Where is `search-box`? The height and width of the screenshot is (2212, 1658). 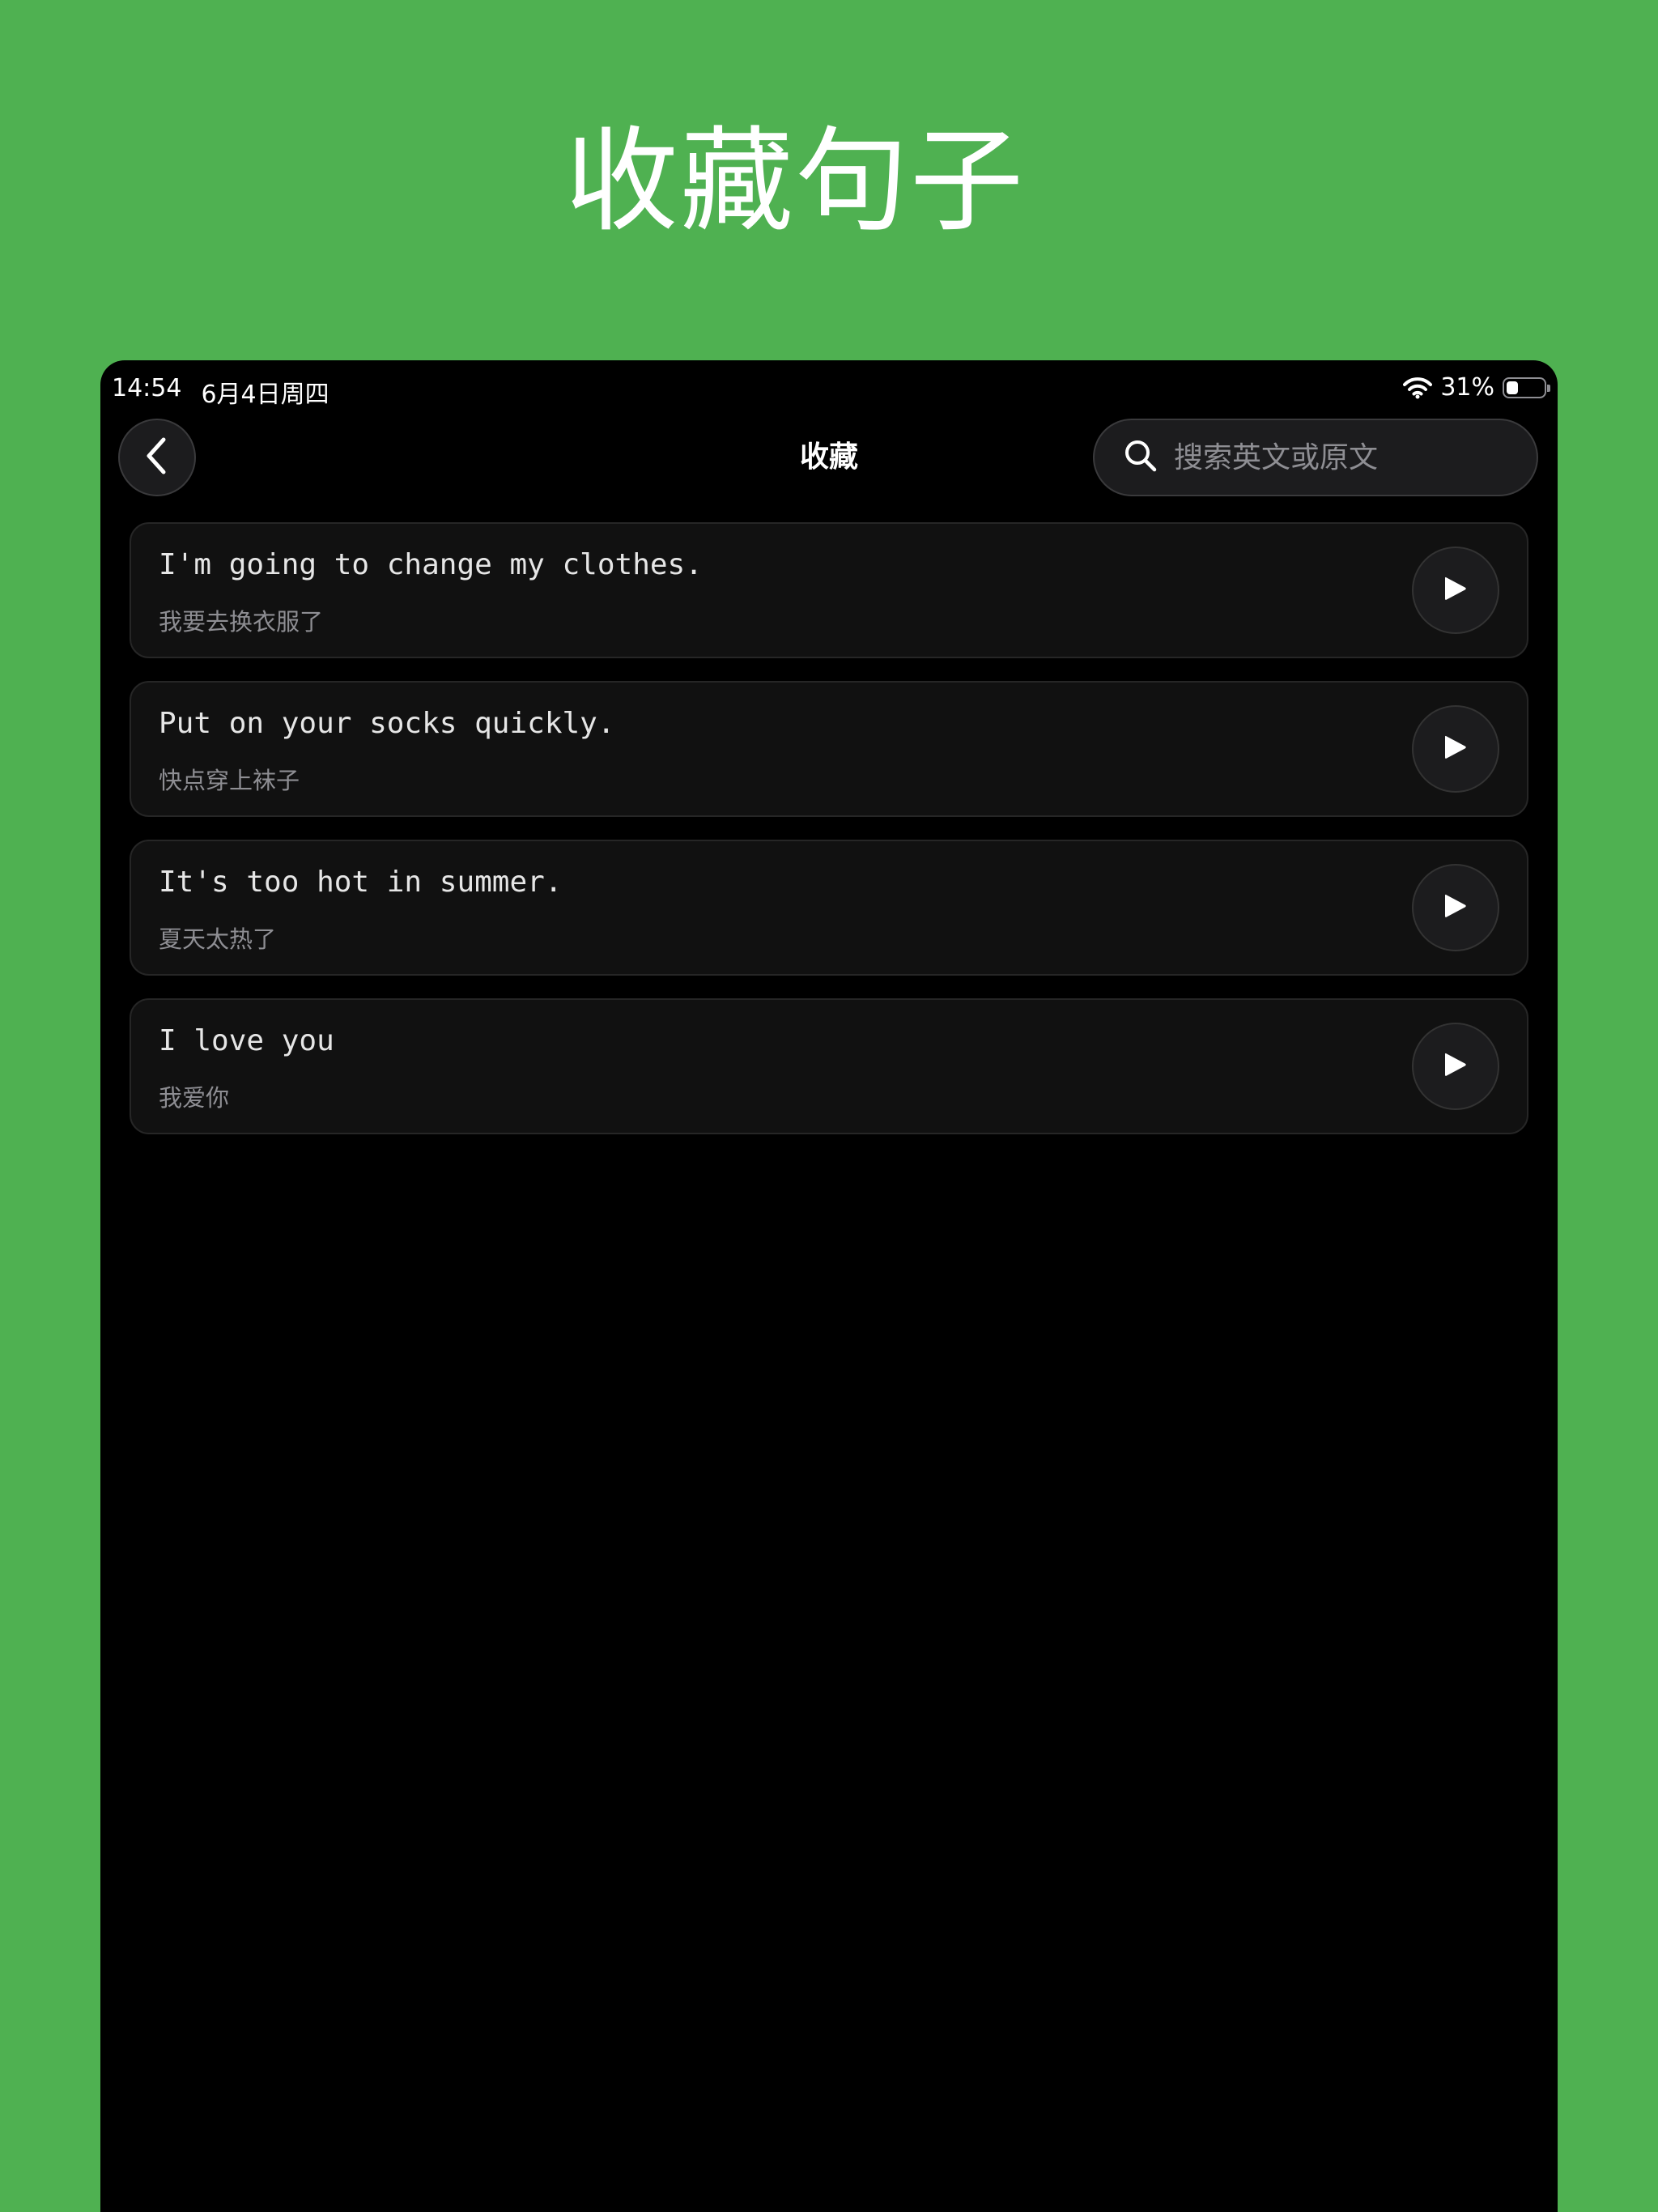
search-box is located at coordinates (1315, 458).